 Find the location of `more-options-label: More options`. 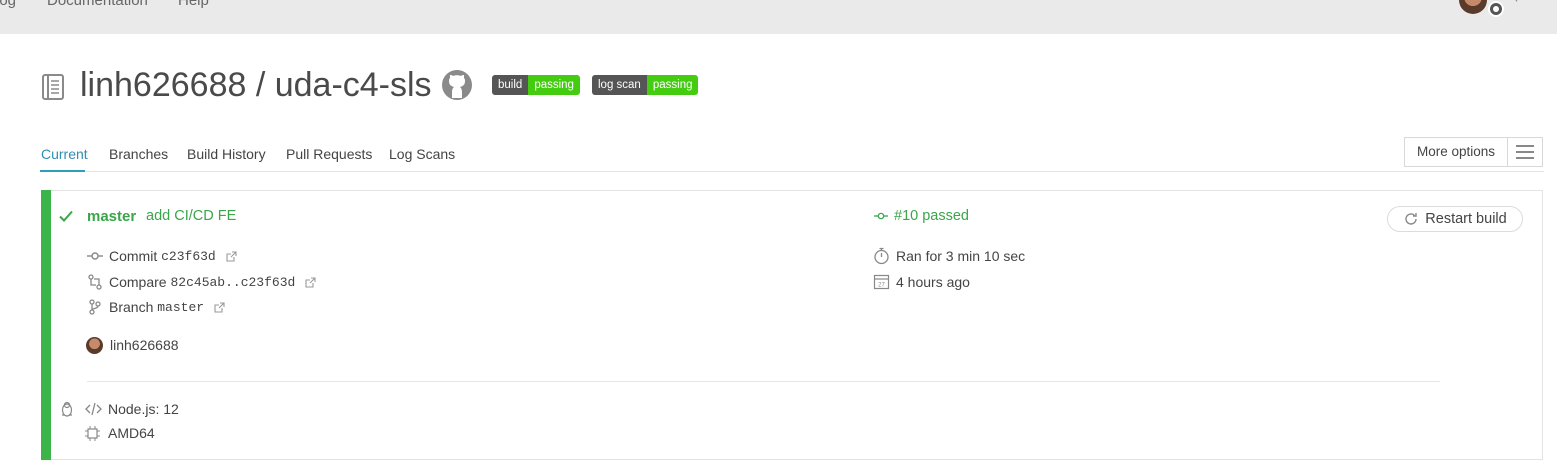

more-options-label: More options is located at coordinates (1456, 151).